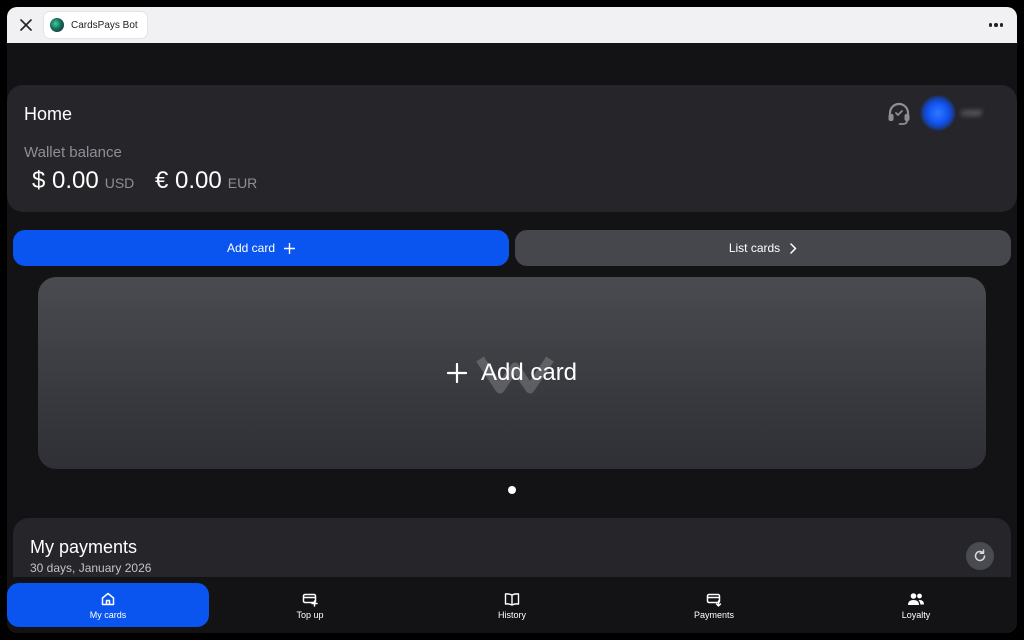 The image size is (1024, 640). What do you see at coordinates (512, 25) in the screenshot?
I see `top-bar: CardsPays Bot` at bounding box center [512, 25].